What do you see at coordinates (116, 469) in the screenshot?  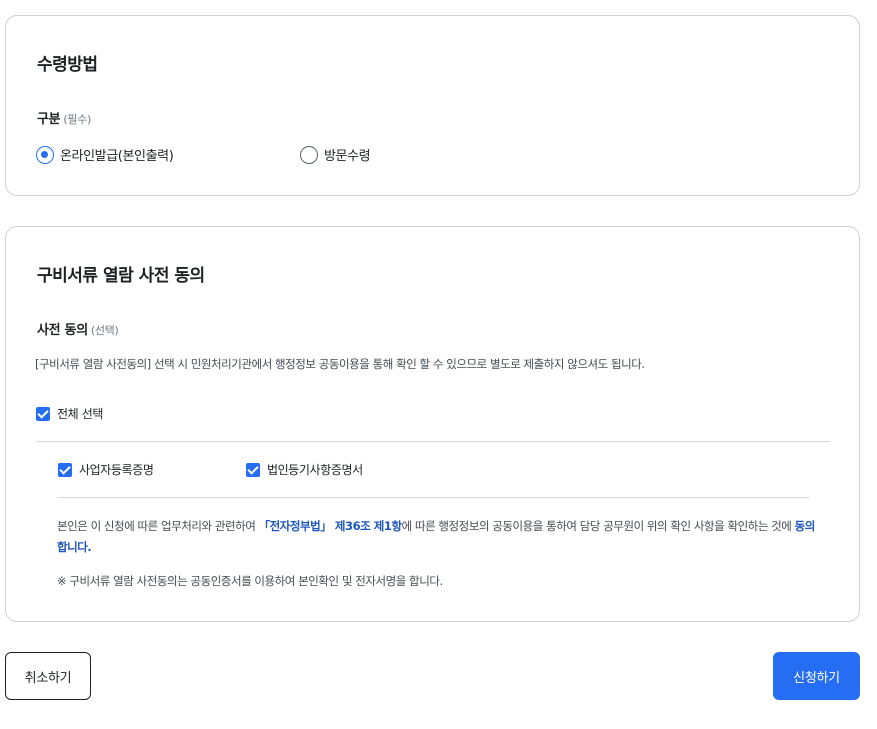 I see `business-registration-label: 사업자등록증명` at bounding box center [116, 469].